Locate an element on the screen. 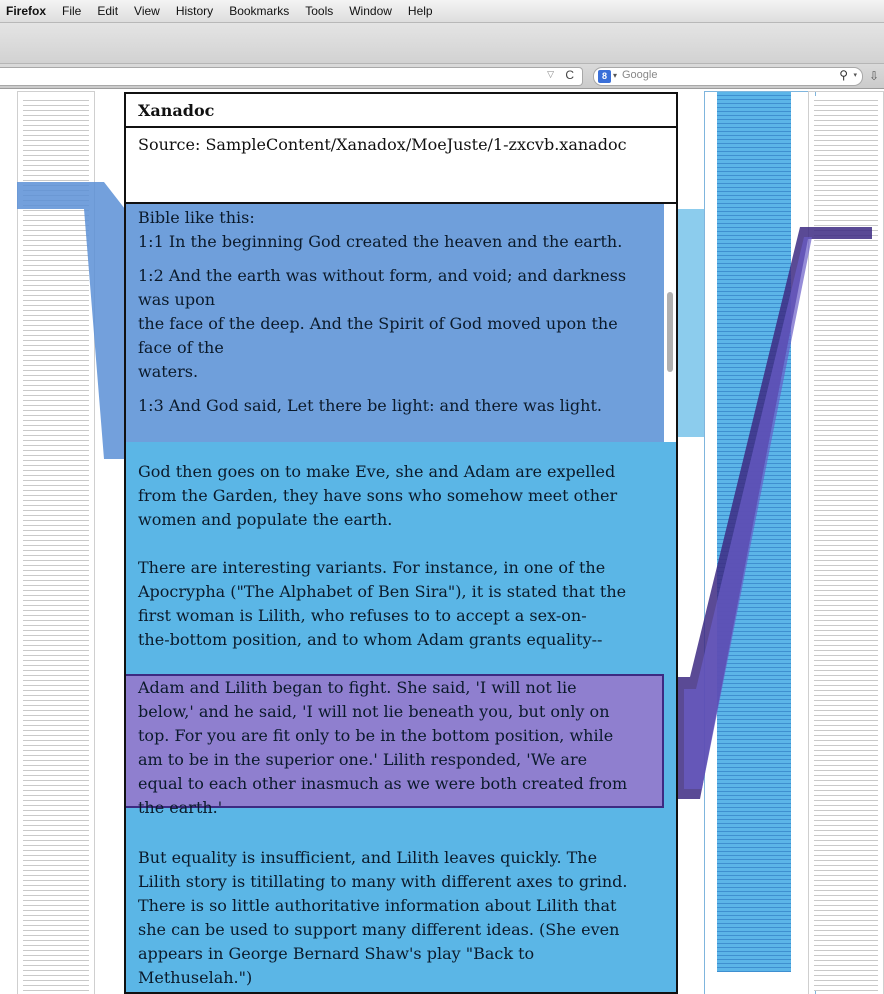  download-icon: ⇩ is located at coordinates (874, 76).